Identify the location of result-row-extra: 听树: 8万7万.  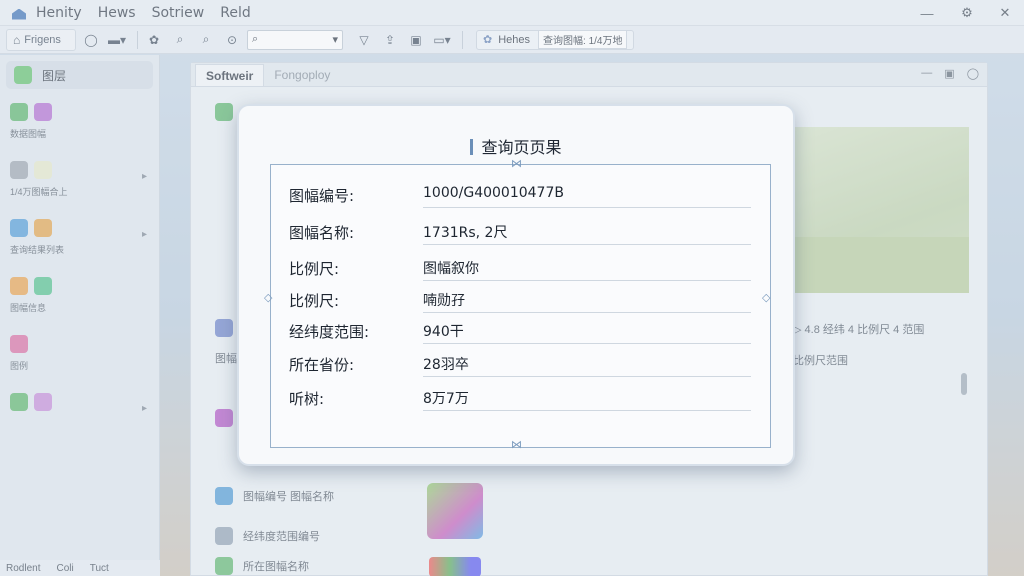
(520, 395).